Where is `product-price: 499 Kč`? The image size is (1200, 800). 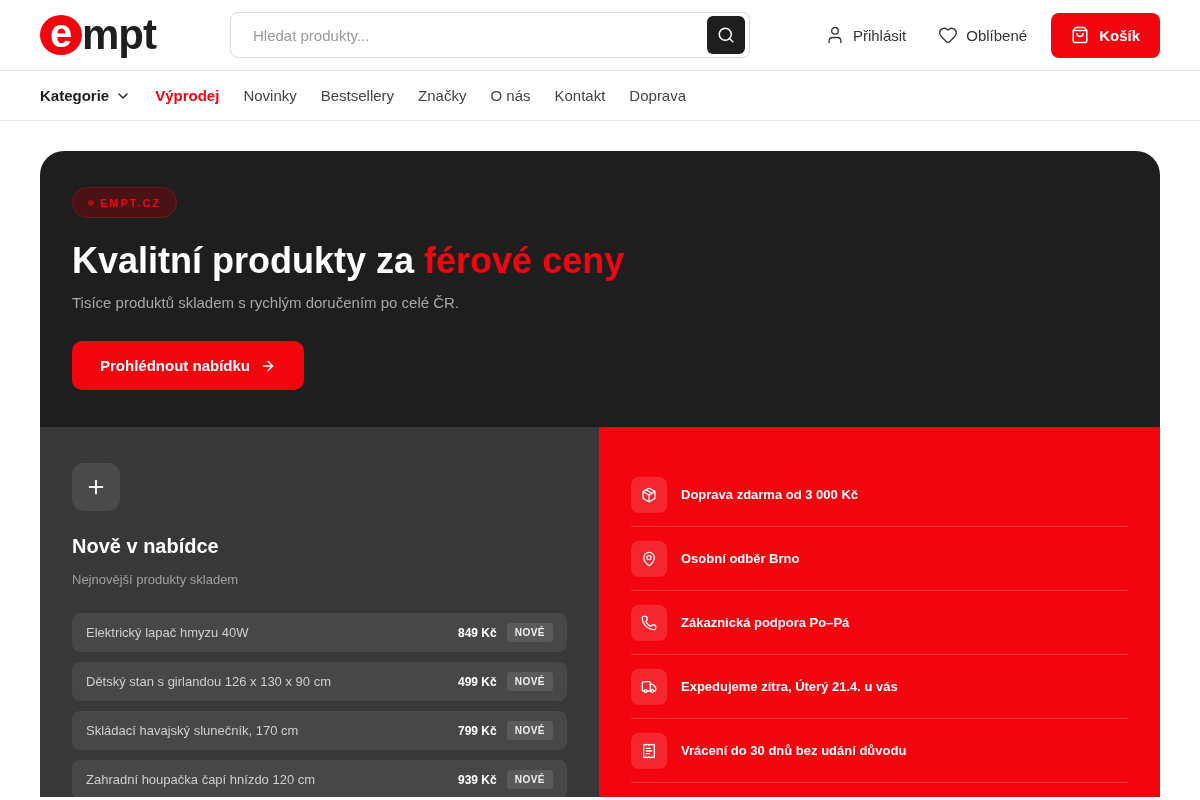
product-price: 499 Kč is located at coordinates (477, 681).